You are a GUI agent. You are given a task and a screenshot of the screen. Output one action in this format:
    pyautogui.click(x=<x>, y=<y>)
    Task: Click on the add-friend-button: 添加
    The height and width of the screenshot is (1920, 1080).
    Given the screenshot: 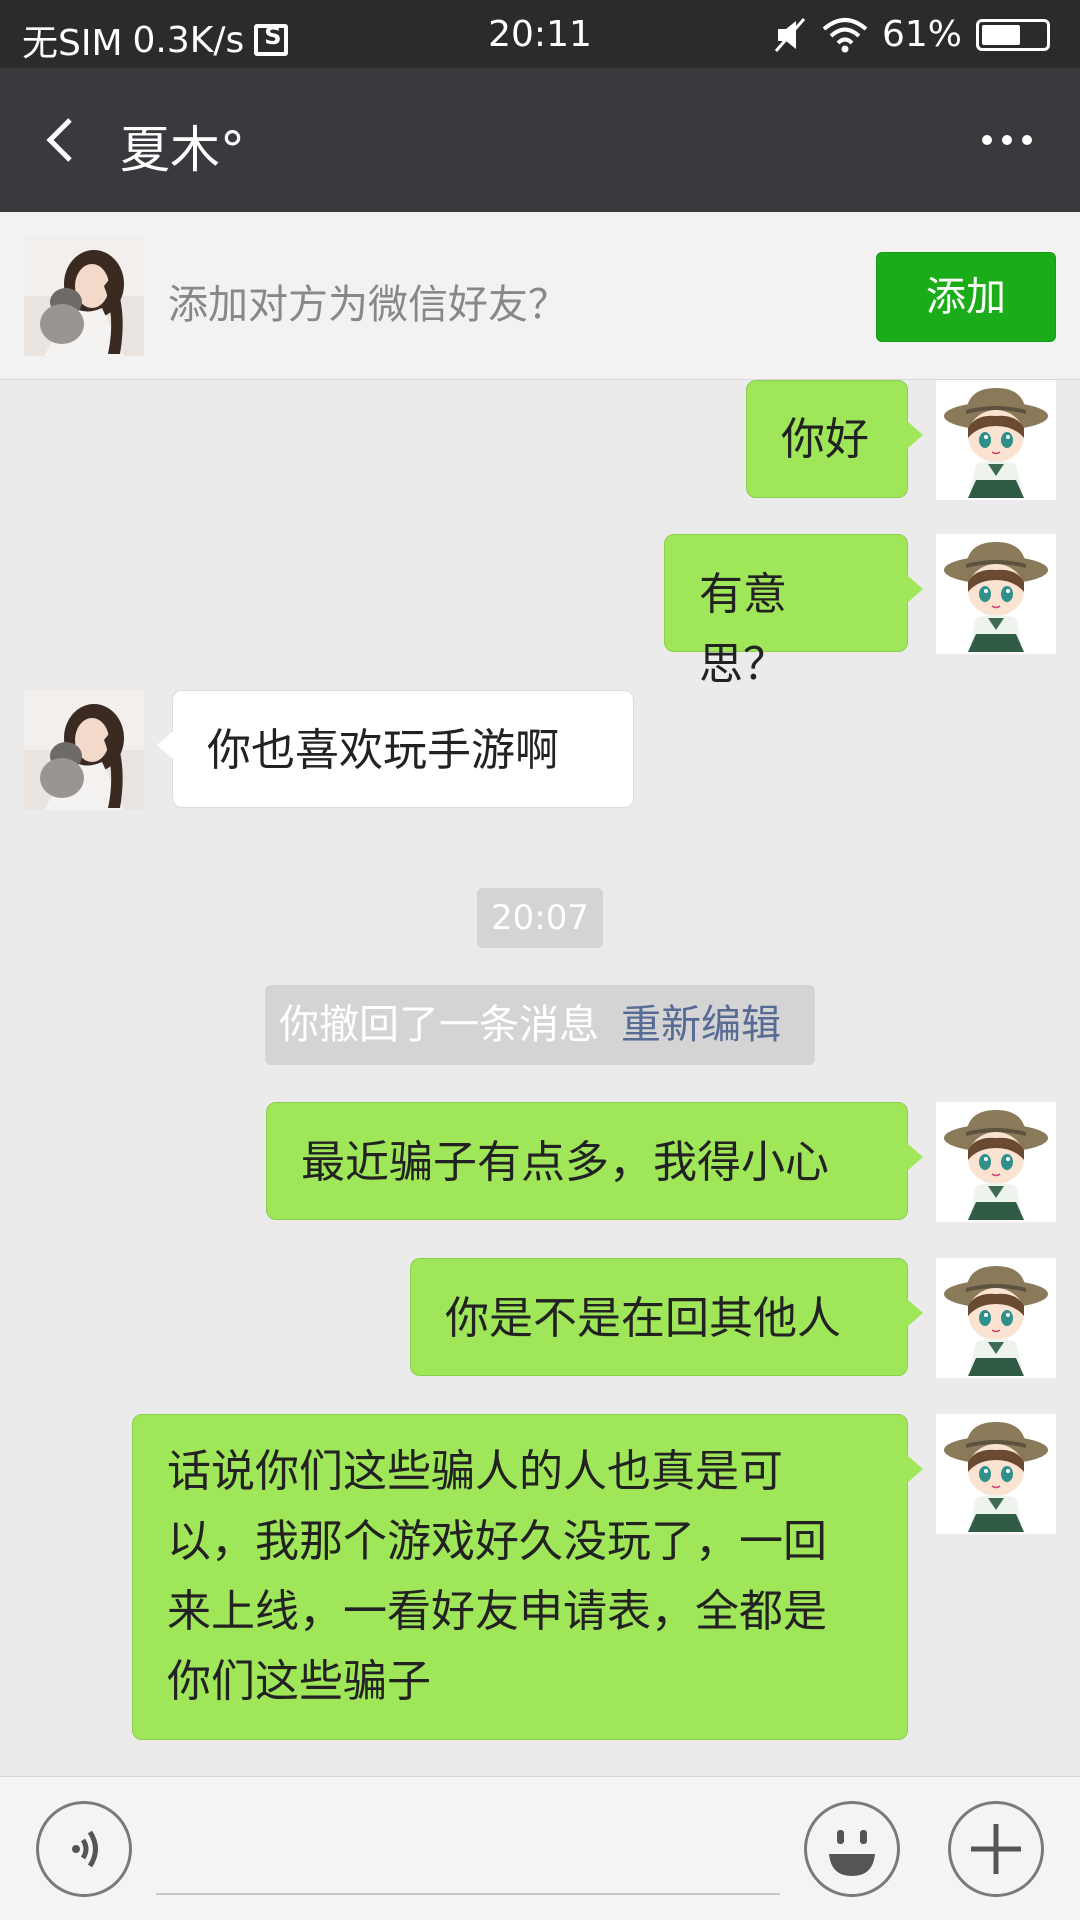 What is the action you would take?
    pyautogui.click(x=966, y=297)
    